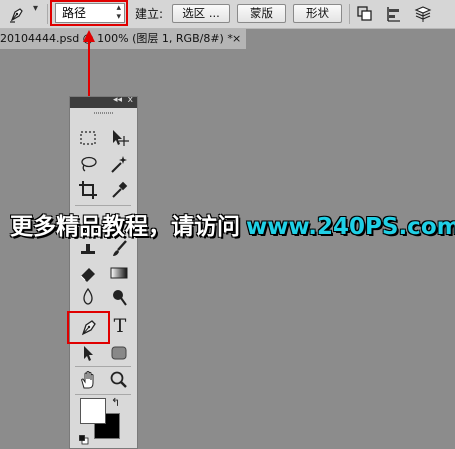 The image size is (455, 449). Describe the element at coordinates (88, 297) in the screenshot. I see `blur-icon` at that location.